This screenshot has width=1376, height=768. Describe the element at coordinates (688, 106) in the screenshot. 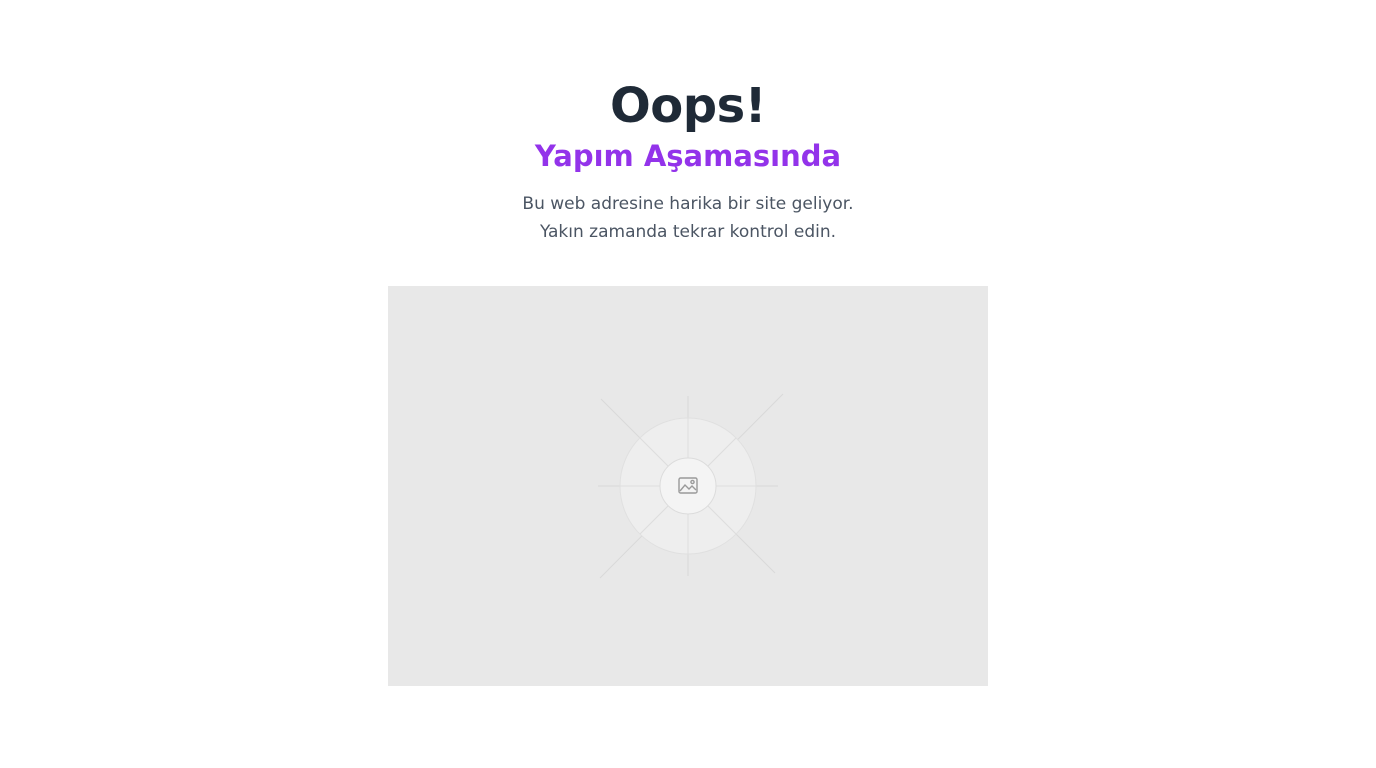

I see `page-title: Oops!` at that location.